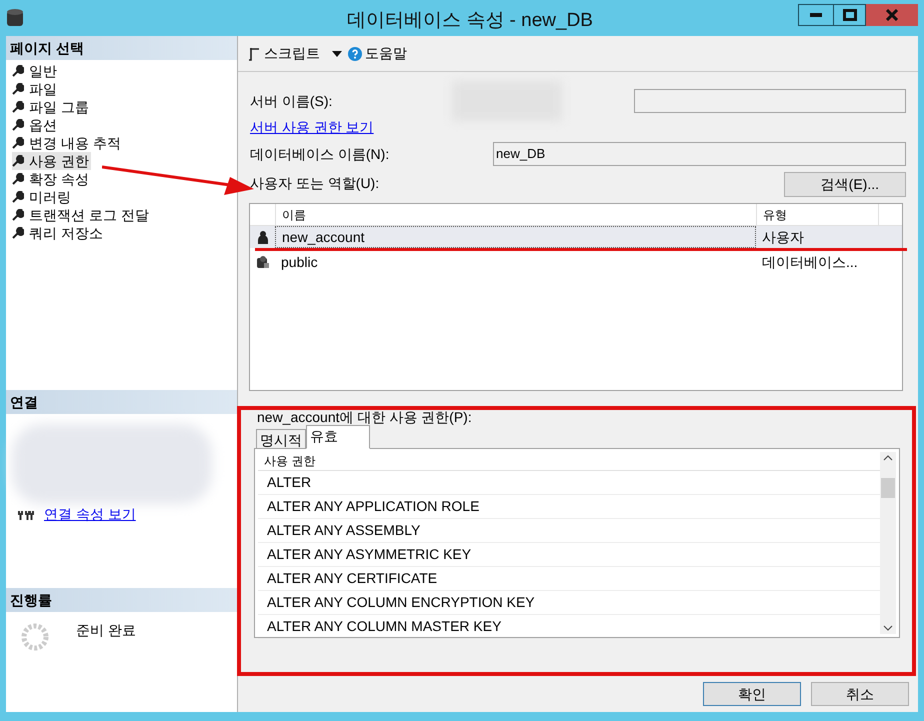 This screenshot has width=924, height=721. What do you see at coordinates (783, 237) in the screenshot?
I see `table-cell-text: 사용자` at bounding box center [783, 237].